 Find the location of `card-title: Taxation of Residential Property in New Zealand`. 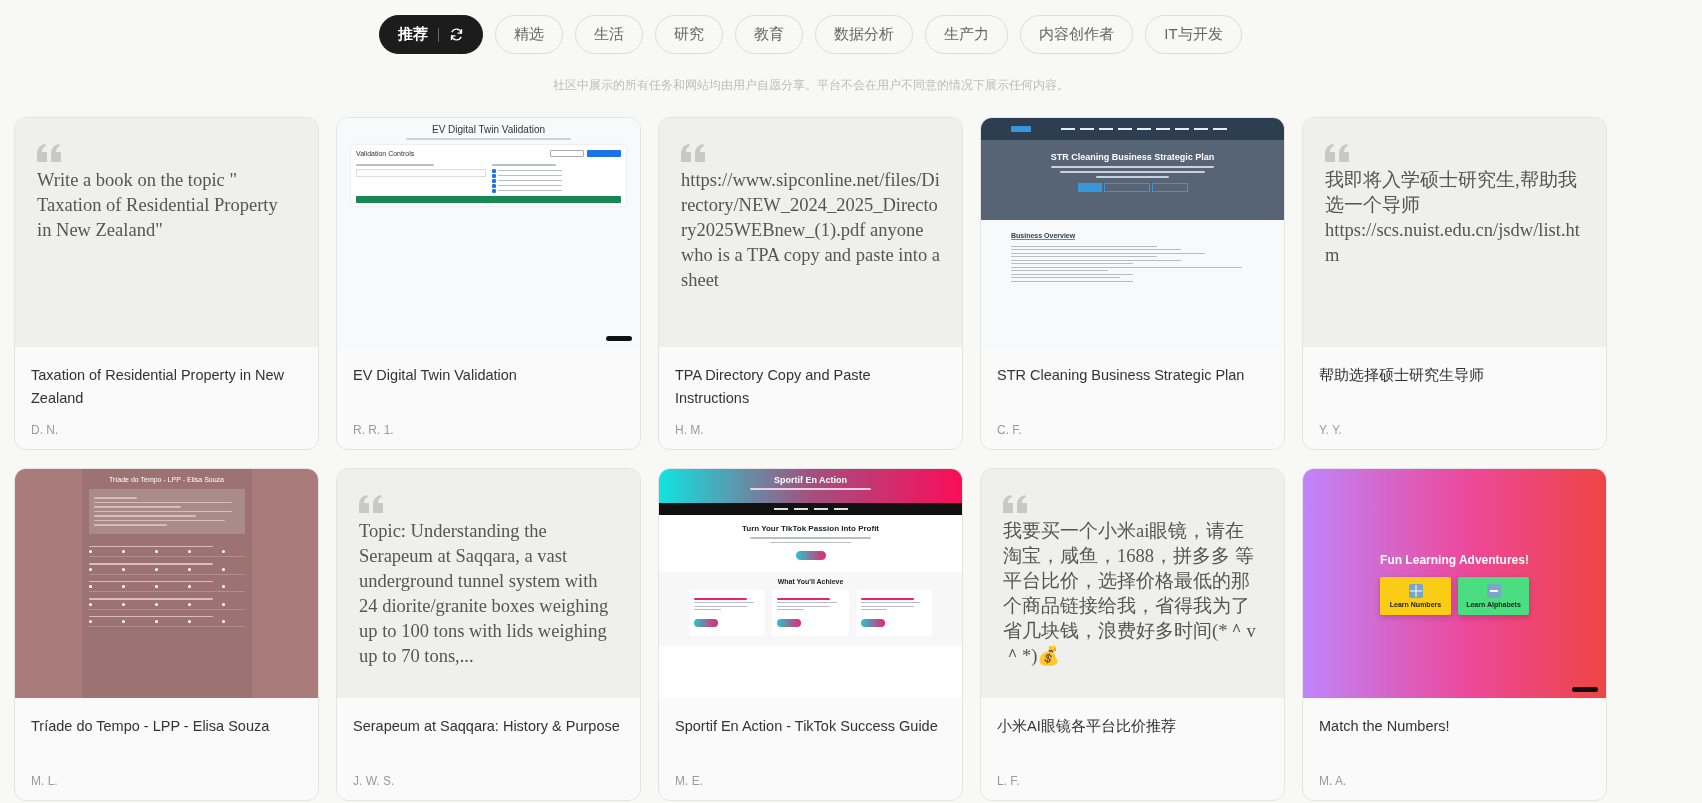

card-title: Taxation of Residential Property in New Zealand is located at coordinates (158, 387).